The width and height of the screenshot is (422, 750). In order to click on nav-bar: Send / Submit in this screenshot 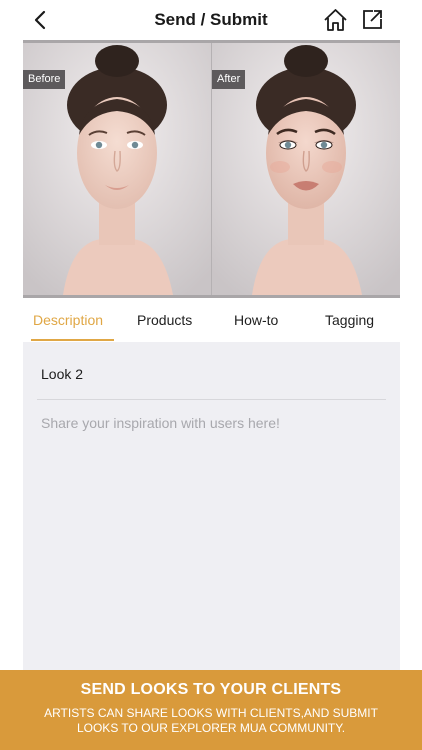, I will do `click(211, 20)`.